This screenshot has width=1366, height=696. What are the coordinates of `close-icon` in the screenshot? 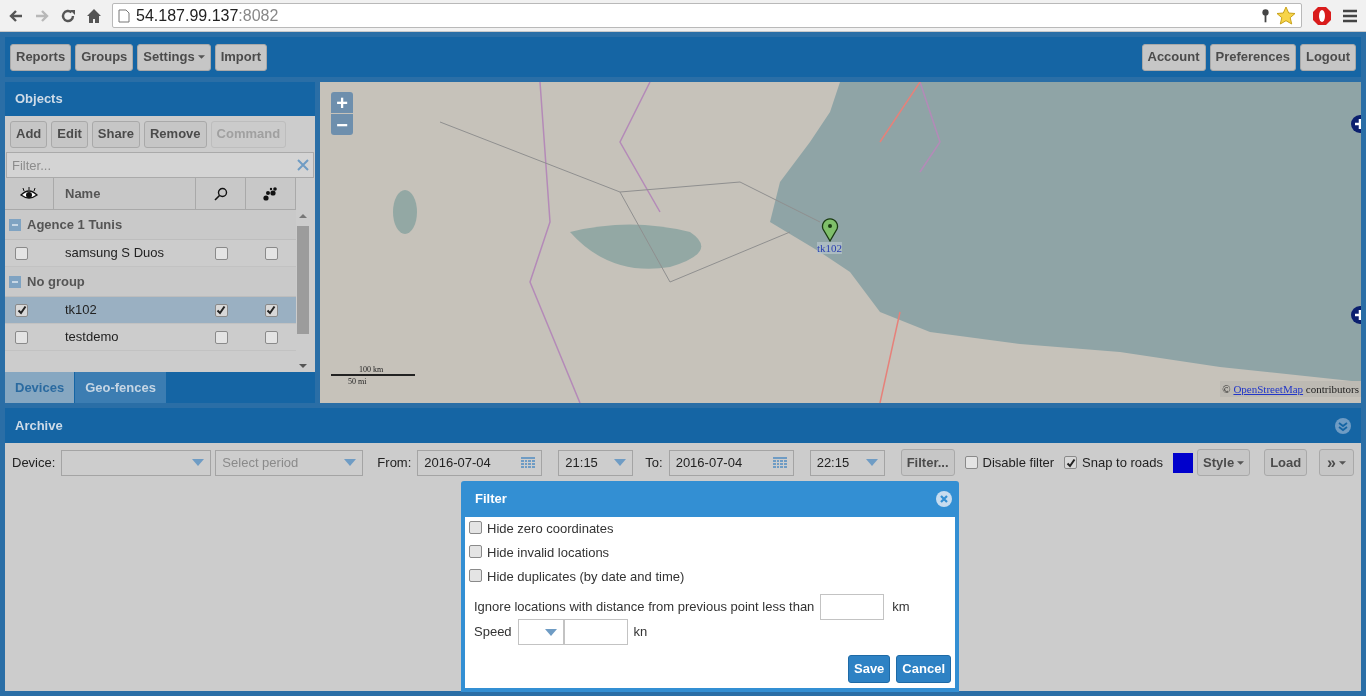 It's located at (944, 499).